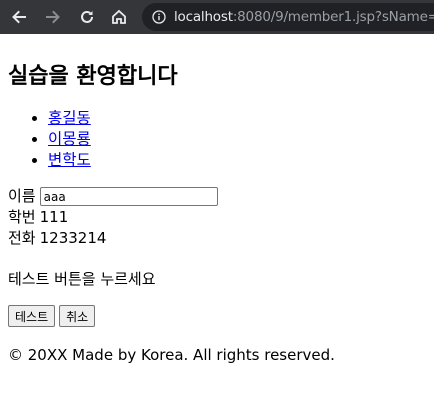 The width and height of the screenshot is (434, 406). I want to click on test-button: 테스트, so click(32, 316).